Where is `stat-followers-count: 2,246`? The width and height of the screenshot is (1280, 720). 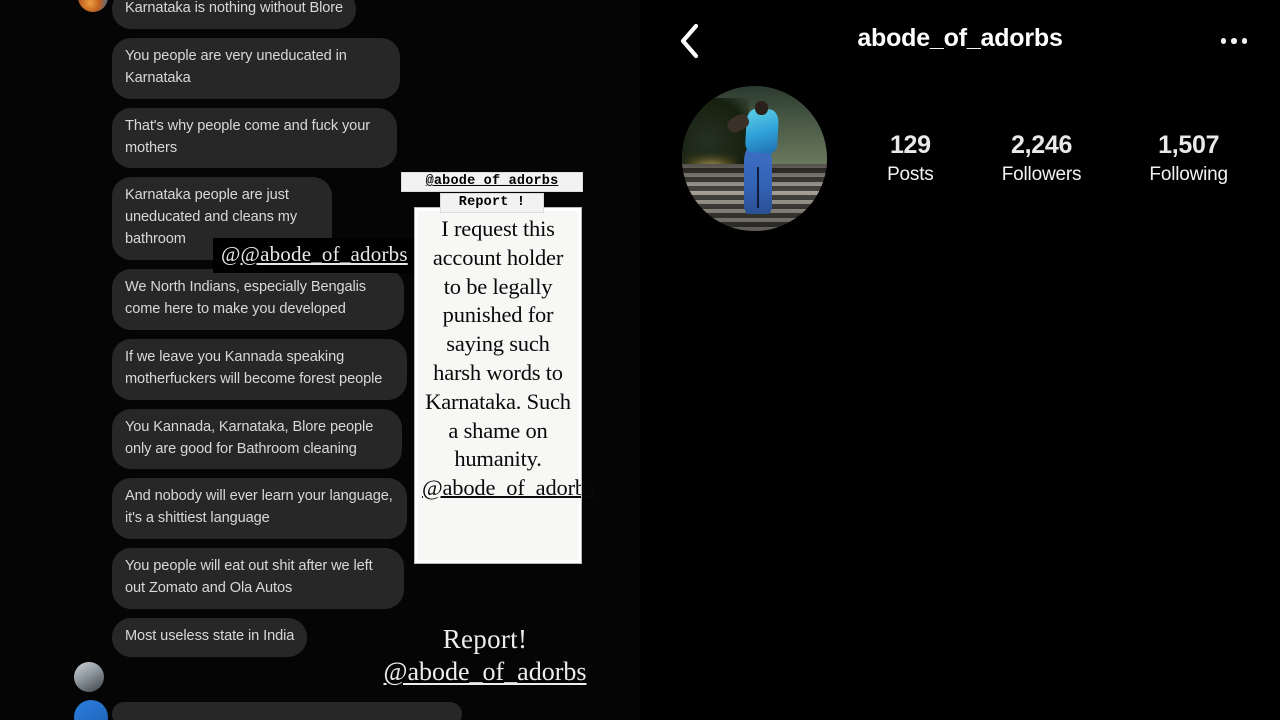
stat-followers-count: 2,246 is located at coordinates (1041, 145).